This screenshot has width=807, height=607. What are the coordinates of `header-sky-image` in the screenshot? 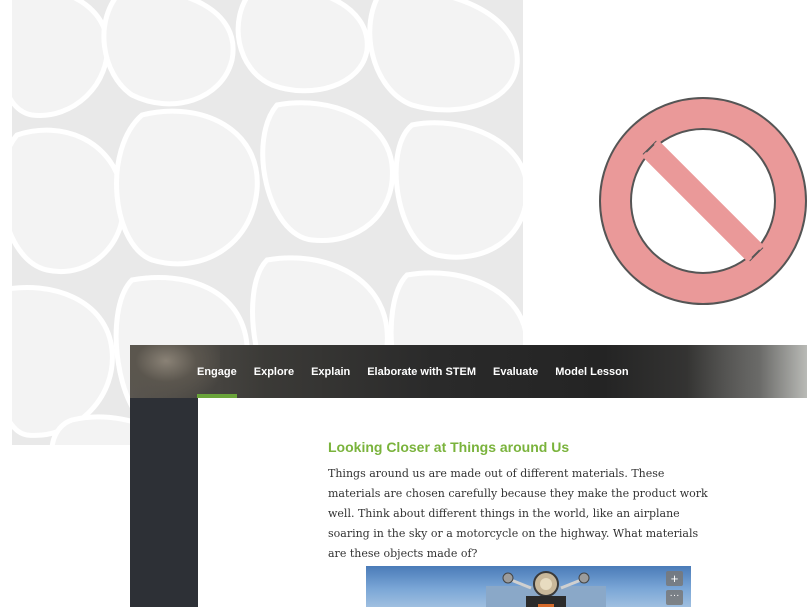 It's located at (747, 371).